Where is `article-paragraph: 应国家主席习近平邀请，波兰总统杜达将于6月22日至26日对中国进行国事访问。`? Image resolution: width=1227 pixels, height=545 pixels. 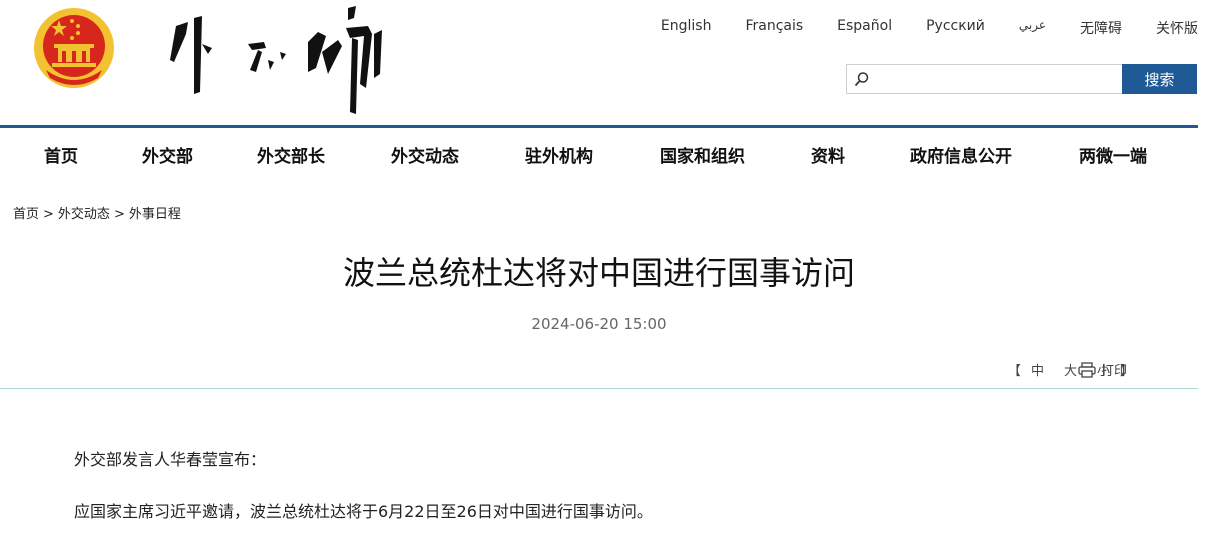
article-paragraph: 应国家主席习近平邀请，波兰总统杜达将于6月22日至26日对中国进行国事访问。 is located at coordinates (363, 511).